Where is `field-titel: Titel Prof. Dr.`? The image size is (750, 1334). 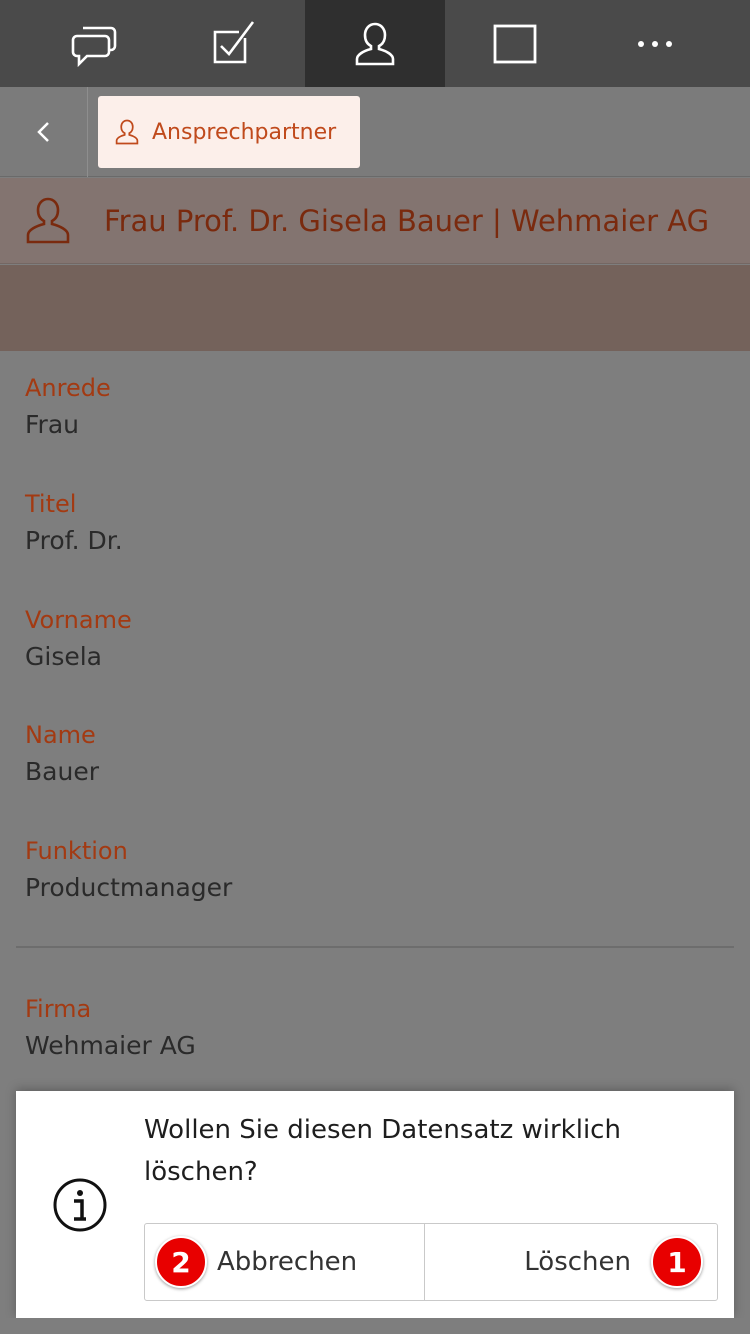 field-titel: Titel Prof. Dr. is located at coordinates (74, 522).